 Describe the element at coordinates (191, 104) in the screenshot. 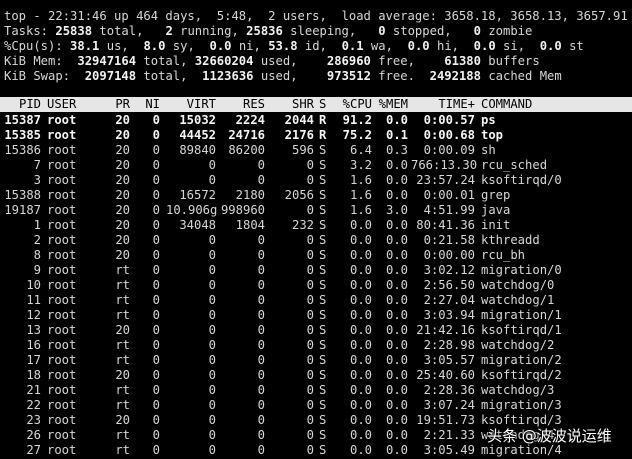

I see `column-header-virt: VIRT` at that location.